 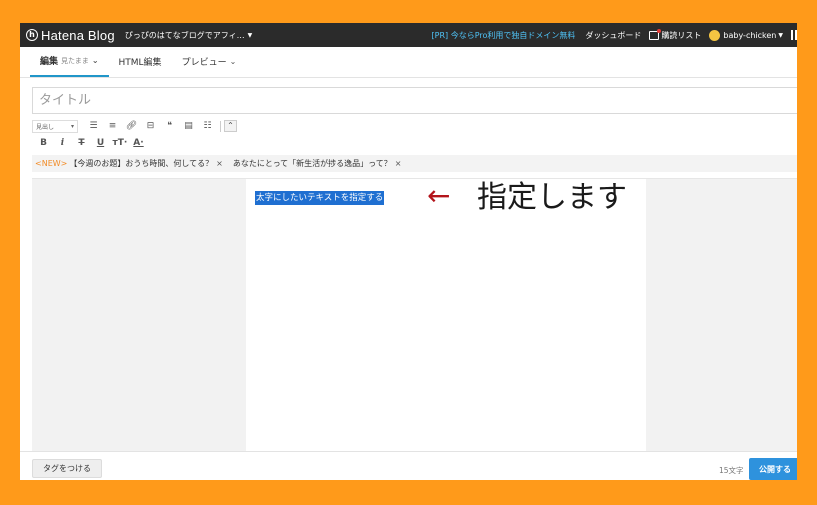 What do you see at coordinates (63, 143) in the screenshot?
I see `italic-icon: i` at bounding box center [63, 143].